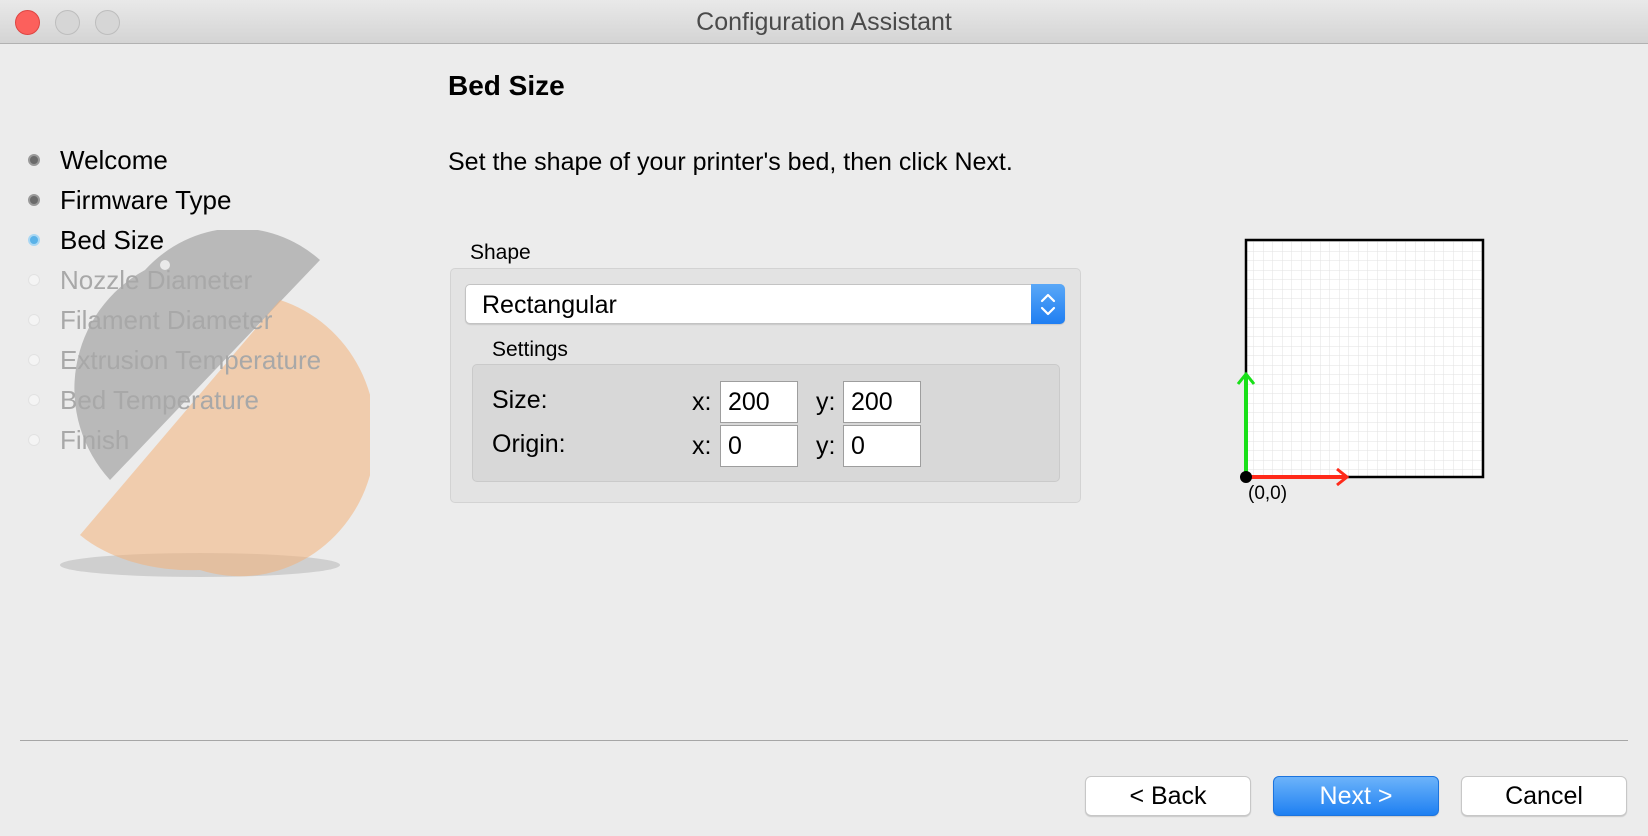 The height and width of the screenshot is (836, 1648). Describe the element at coordinates (1168, 796) in the screenshot. I see `back-button: < Back` at that location.